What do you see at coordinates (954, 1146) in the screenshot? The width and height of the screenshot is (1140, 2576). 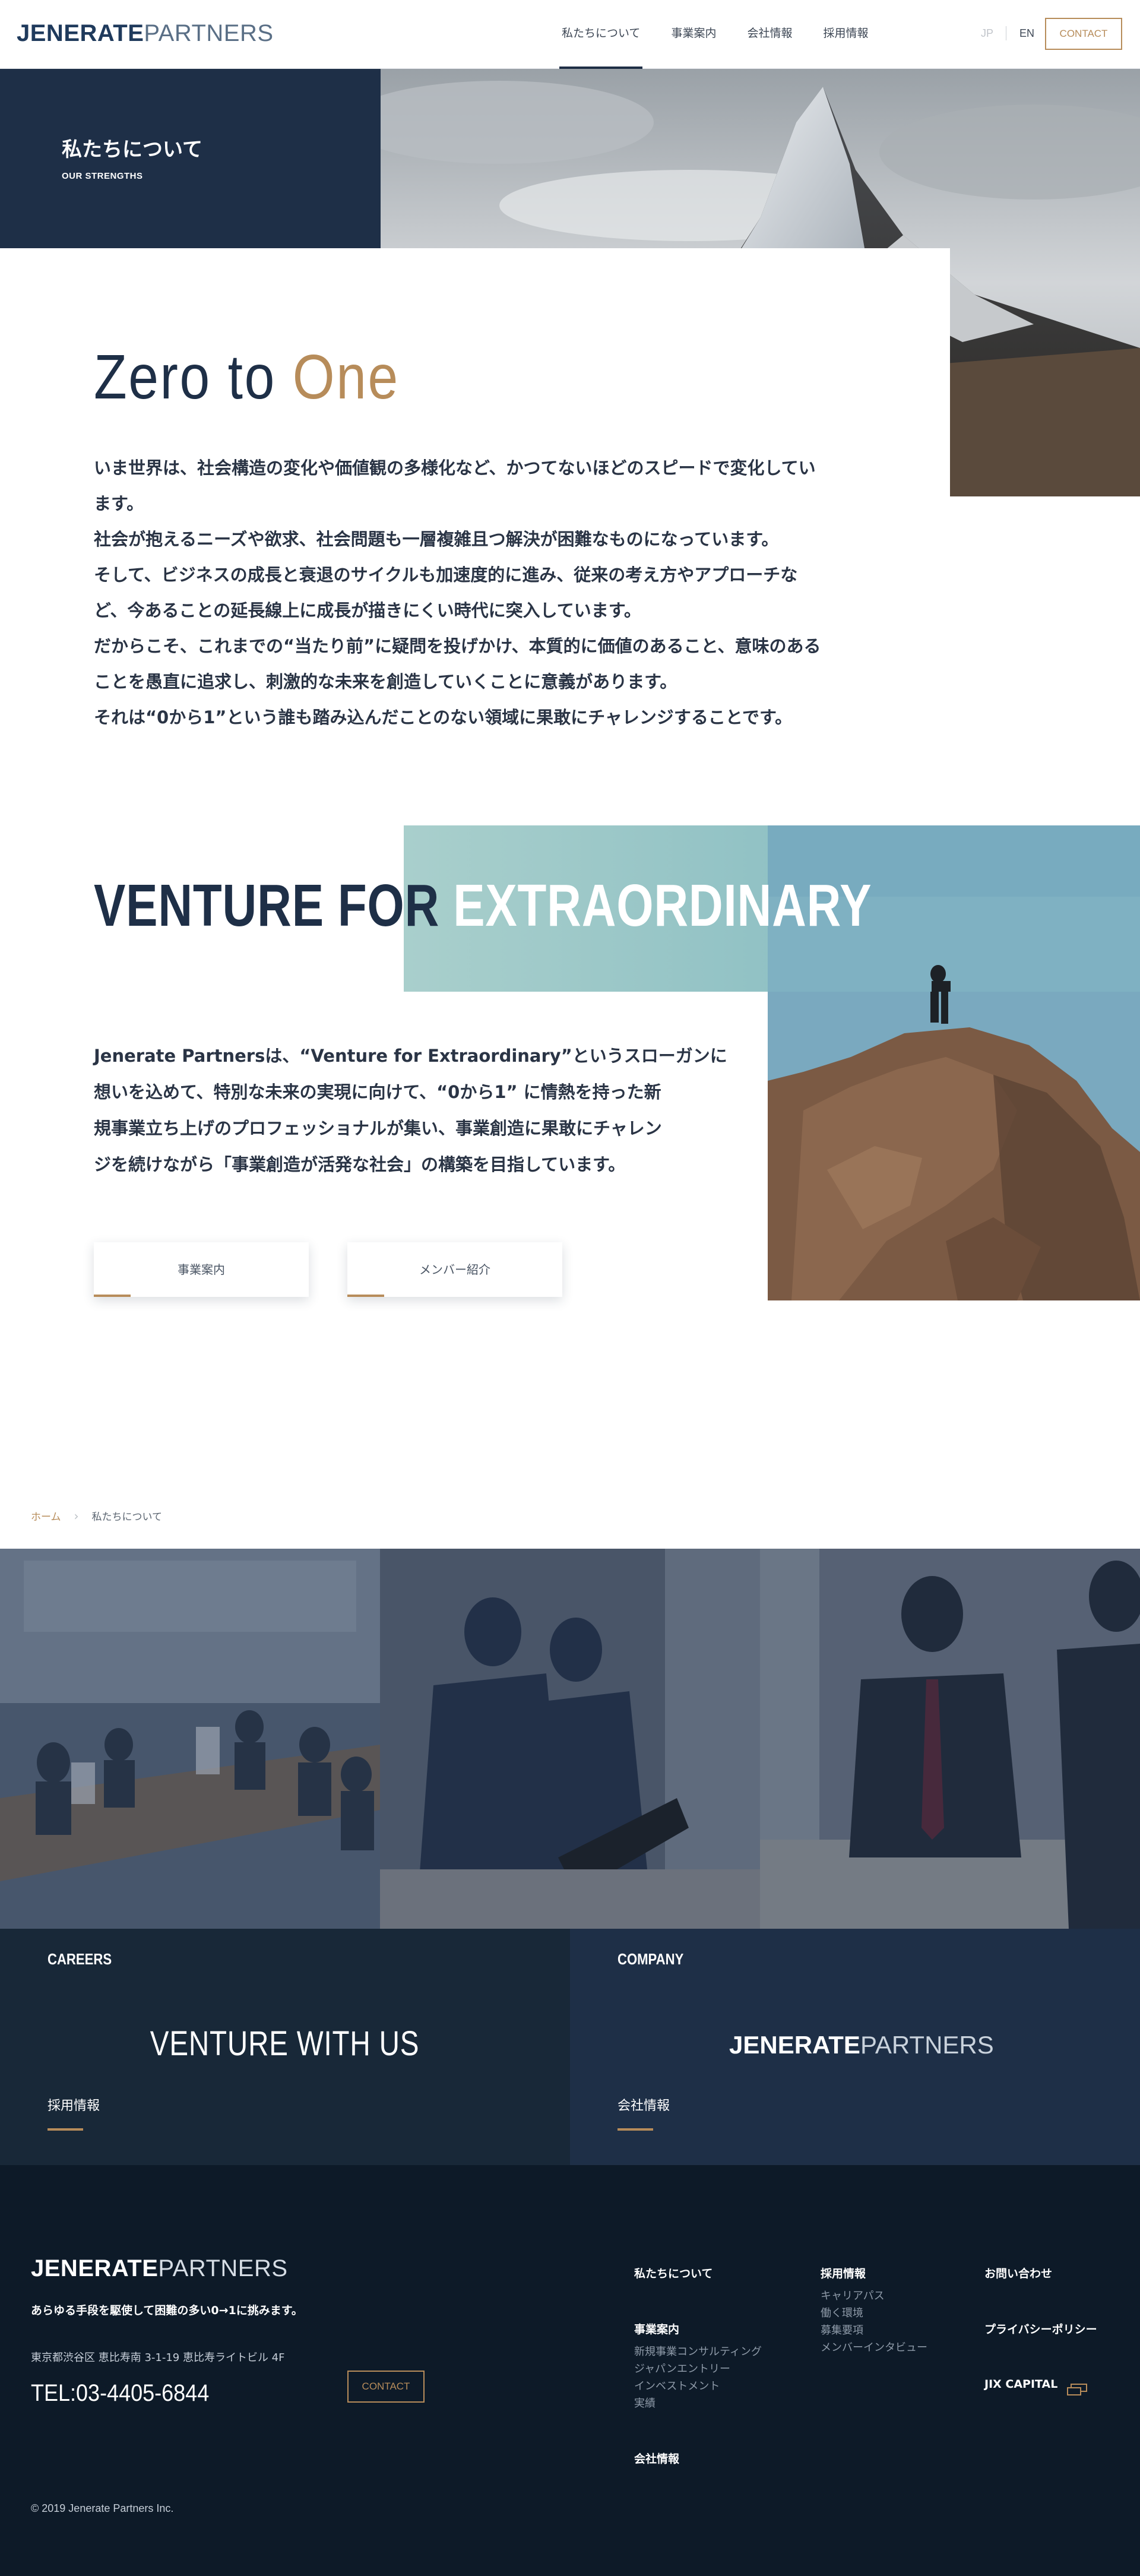 I see `cliff-climber-image` at bounding box center [954, 1146].